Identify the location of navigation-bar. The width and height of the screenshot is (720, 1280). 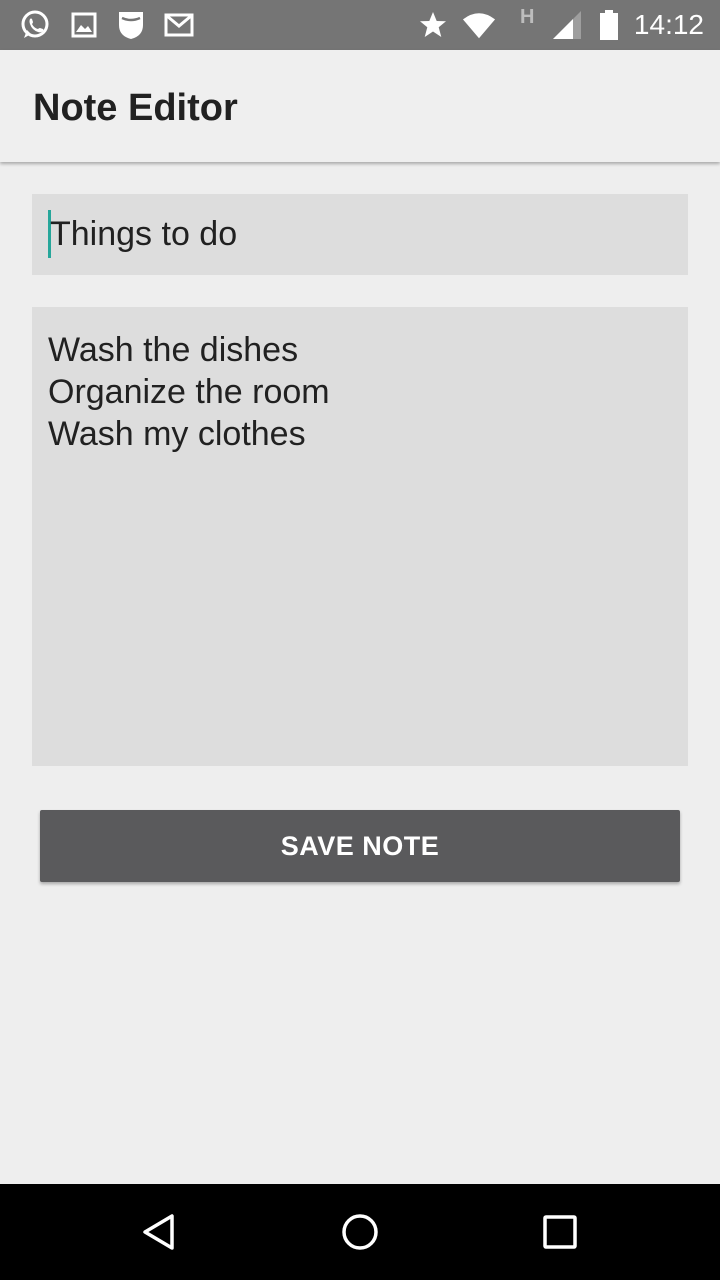
(360, 1232).